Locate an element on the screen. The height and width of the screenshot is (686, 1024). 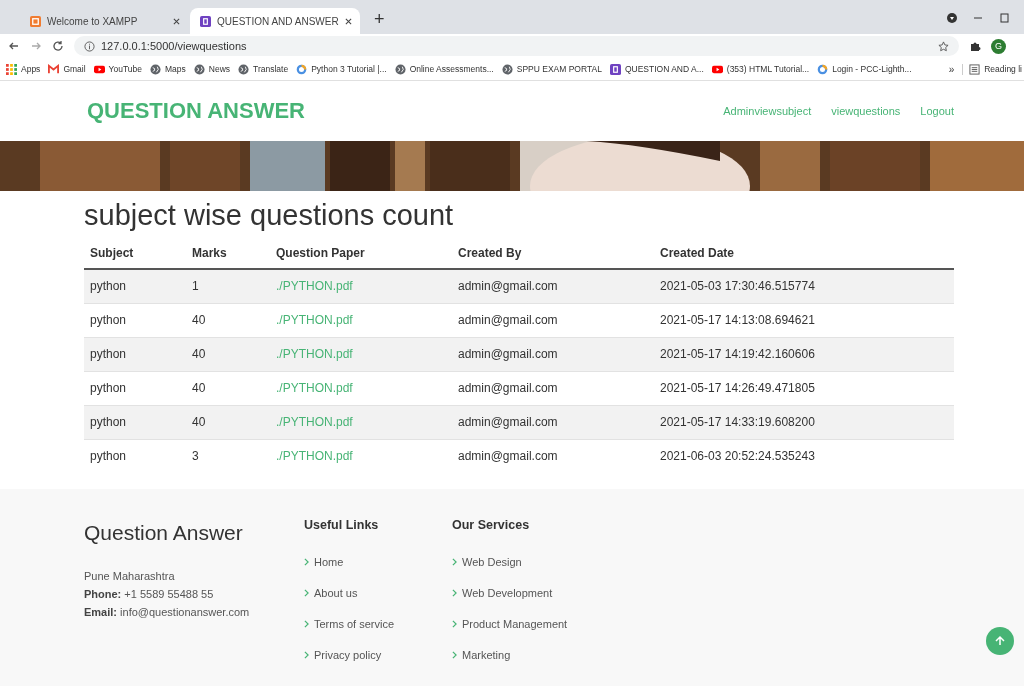
list-icon is located at coordinates (975, 69).